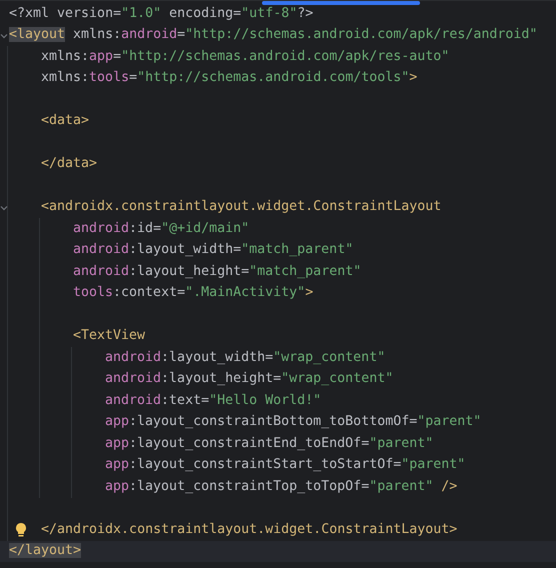 The height and width of the screenshot is (568, 556). Describe the element at coordinates (69, 164) in the screenshot. I see `code-line: </data>` at that location.